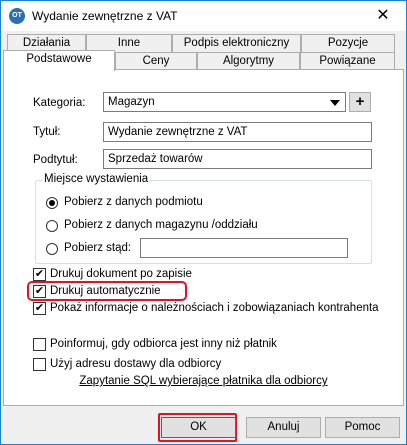 This screenshot has height=445, width=407. I want to click on radio-podmiot-label: Pobierz z danych podmiotu, so click(133, 202).